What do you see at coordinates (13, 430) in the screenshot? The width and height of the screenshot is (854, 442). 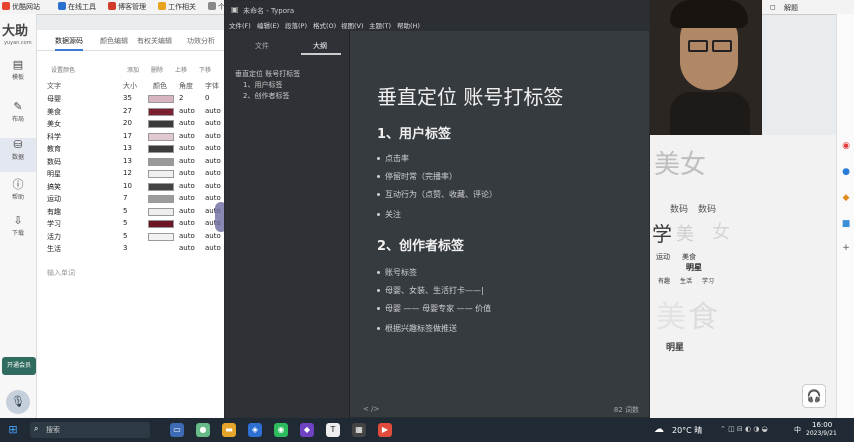 I see `windows-start-icon: ⊞` at bounding box center [13, 430].